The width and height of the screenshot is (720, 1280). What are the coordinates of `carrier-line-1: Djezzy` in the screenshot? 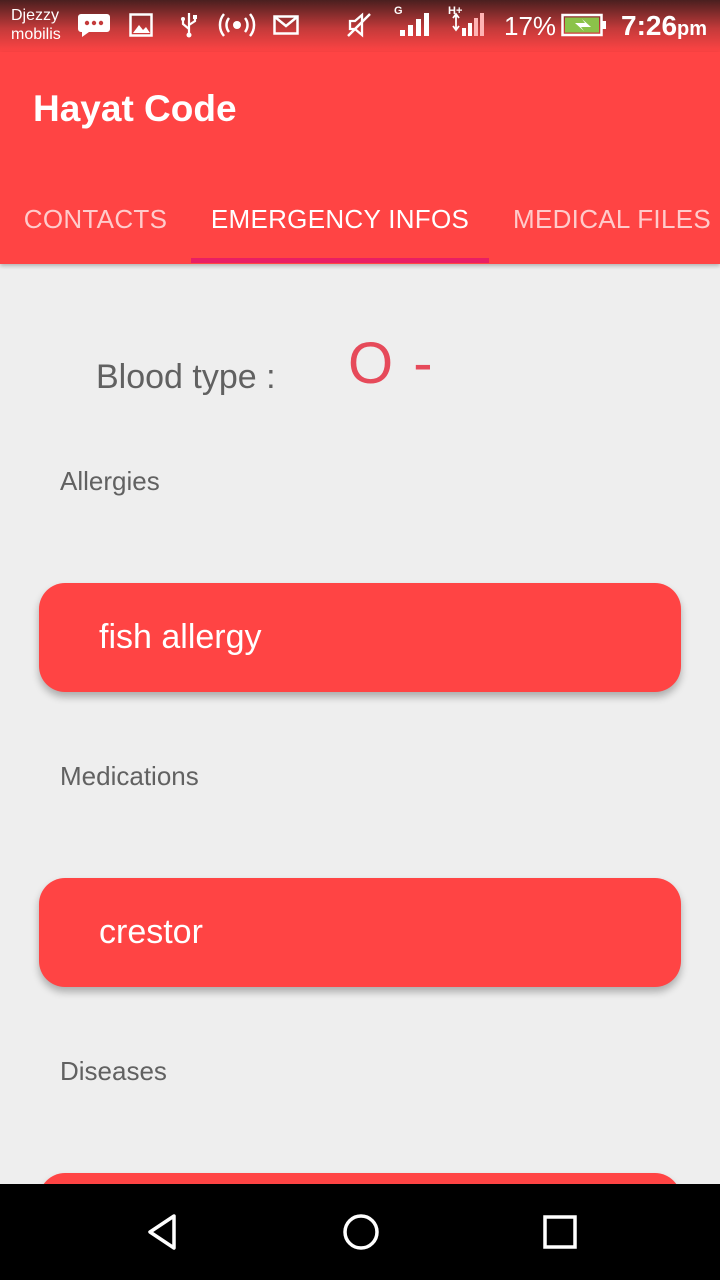 It's located at (35, 15).